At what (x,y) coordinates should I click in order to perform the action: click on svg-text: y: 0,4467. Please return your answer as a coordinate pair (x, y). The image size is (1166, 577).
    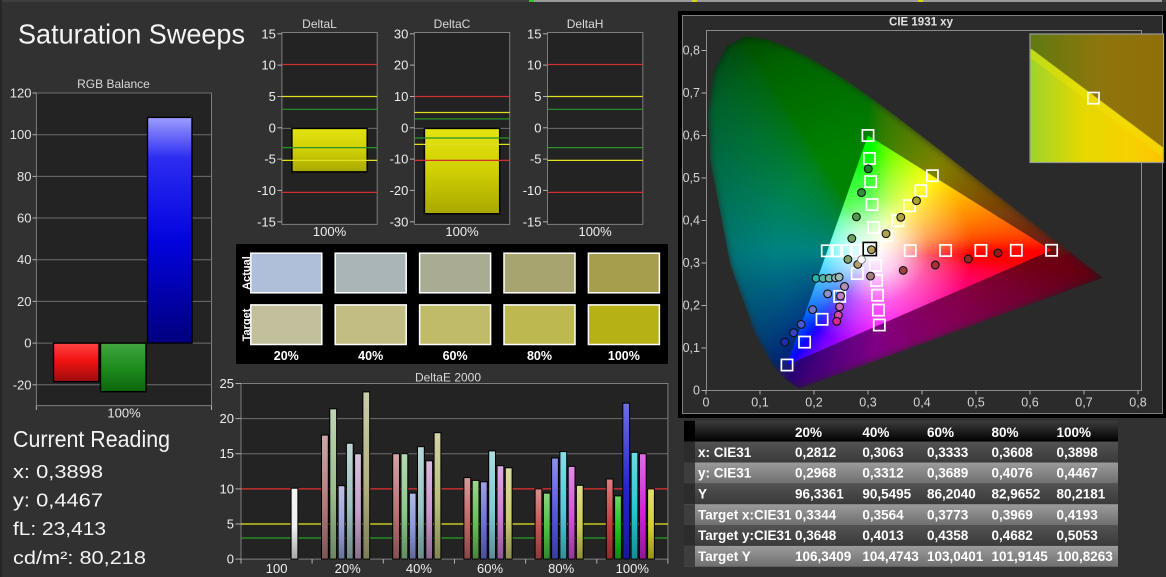
    Looking at the image, I should click on (58, 501).